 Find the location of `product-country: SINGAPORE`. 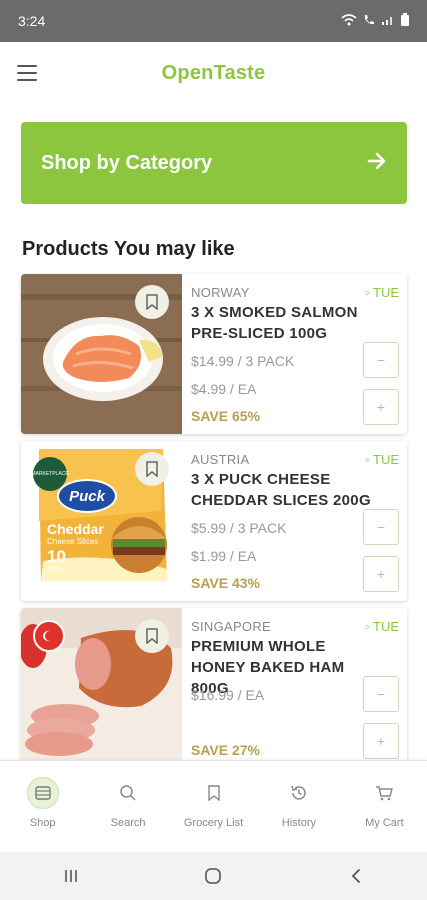

product-country: SINGAPORE is located at coordinates (231, 626).